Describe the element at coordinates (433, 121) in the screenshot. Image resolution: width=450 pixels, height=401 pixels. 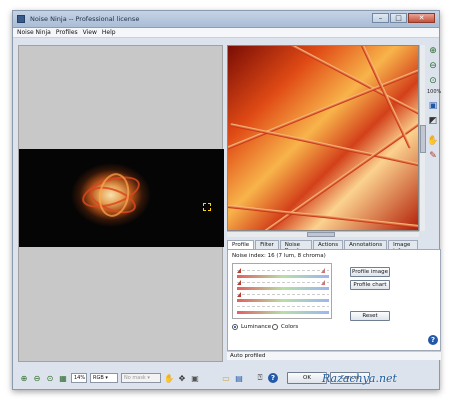
I see `compare-icon: ◩` at that location.